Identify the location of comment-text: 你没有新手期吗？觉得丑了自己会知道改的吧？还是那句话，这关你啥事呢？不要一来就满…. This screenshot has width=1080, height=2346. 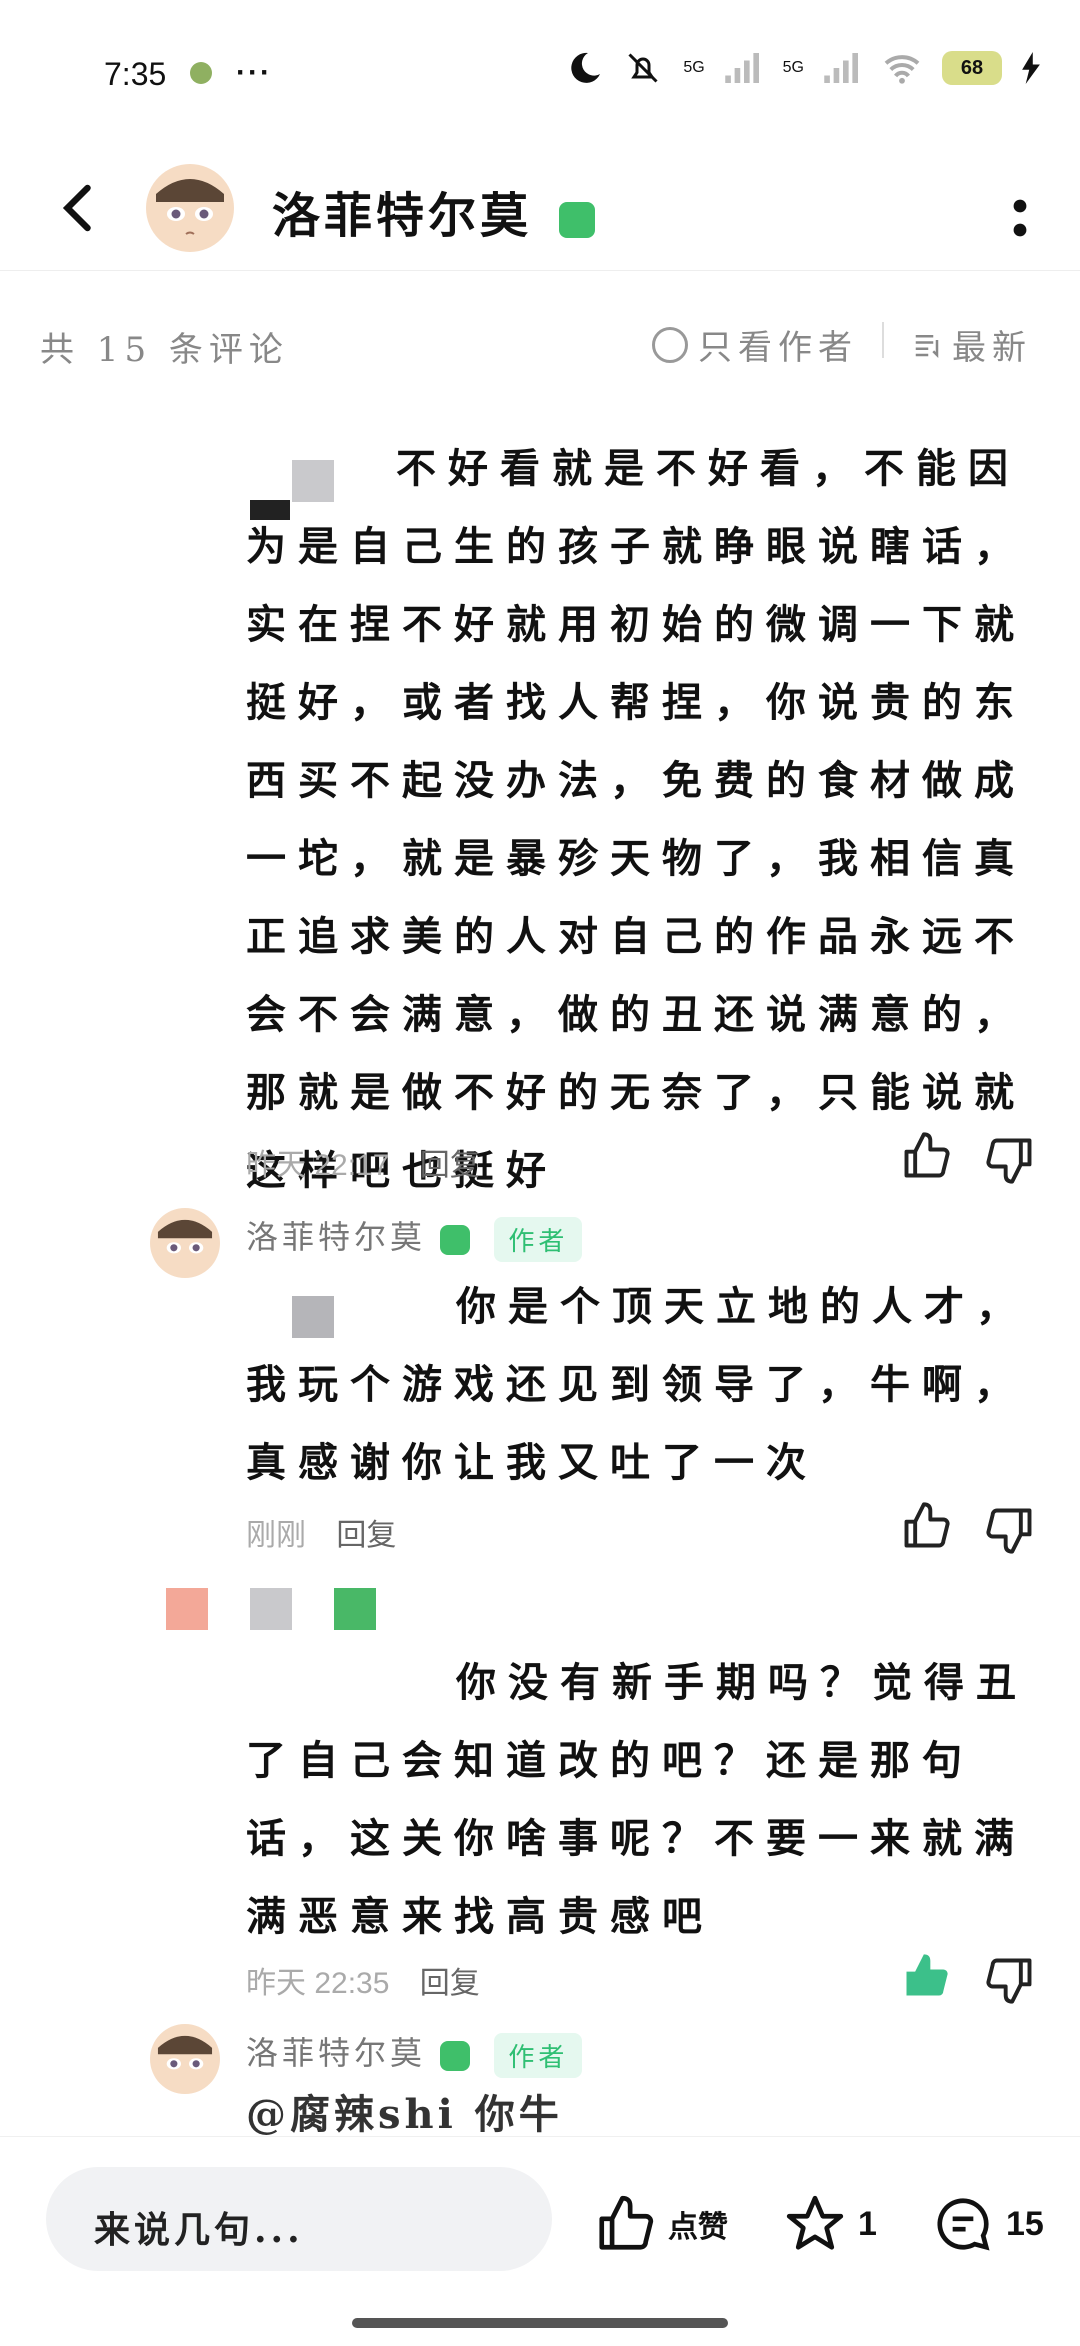
(637, 1799).